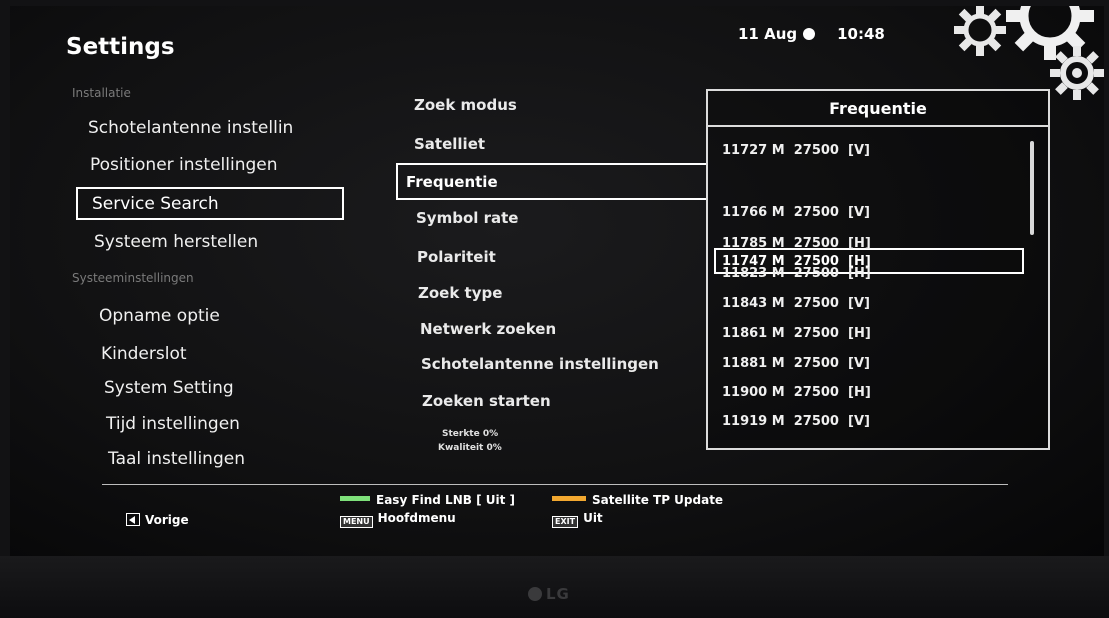  I want to click on sidebar-item-kinderslot: Kinderslot, so click(144, 354).